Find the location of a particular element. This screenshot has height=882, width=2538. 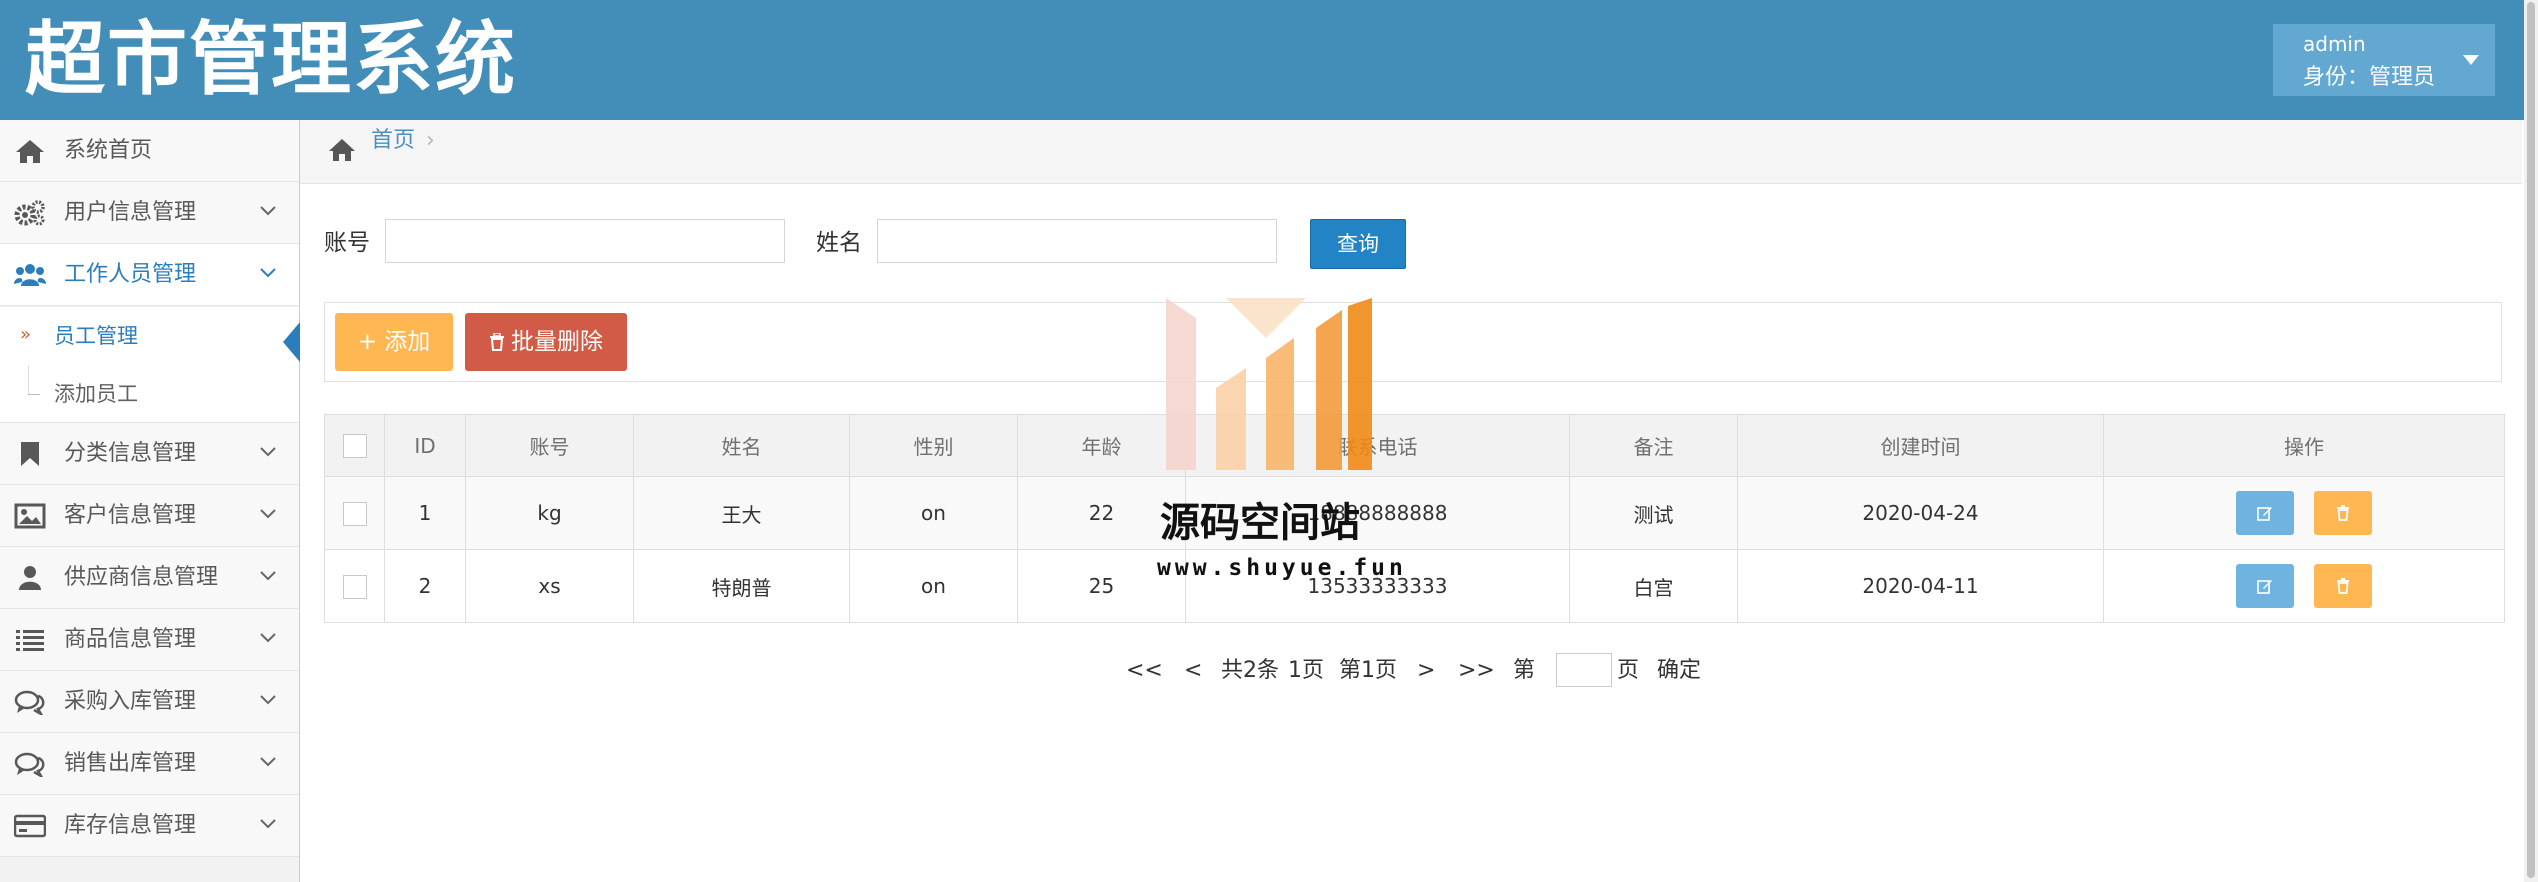

goto-page-input is located at coordinates (1584, 670).